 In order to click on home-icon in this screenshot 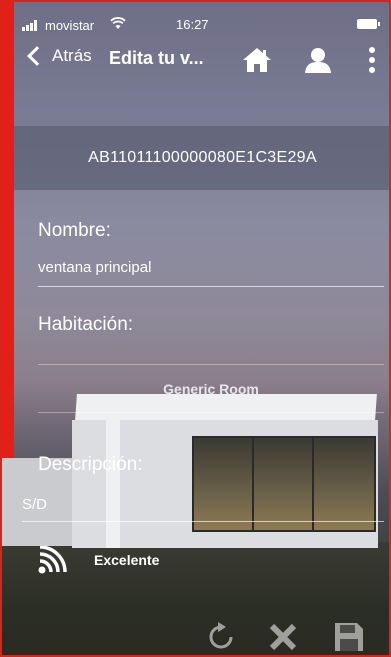, I will do `click(257, 60)`.